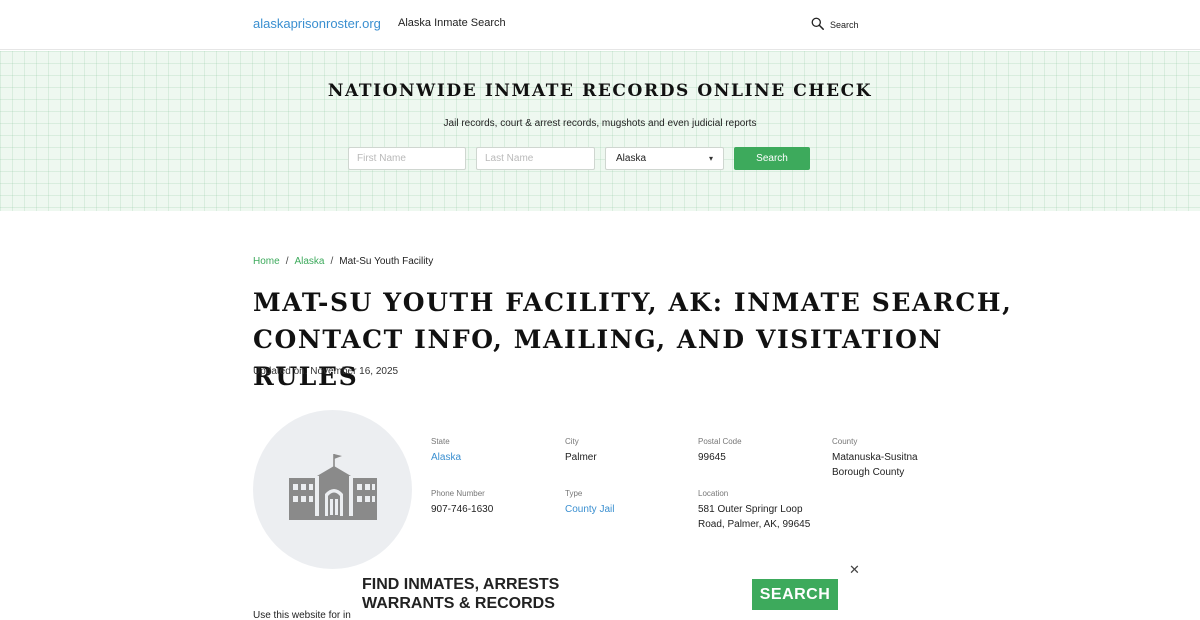  I want to click on ad-headline-line2: WARRANTS & RECORDS, so click(458, 603).